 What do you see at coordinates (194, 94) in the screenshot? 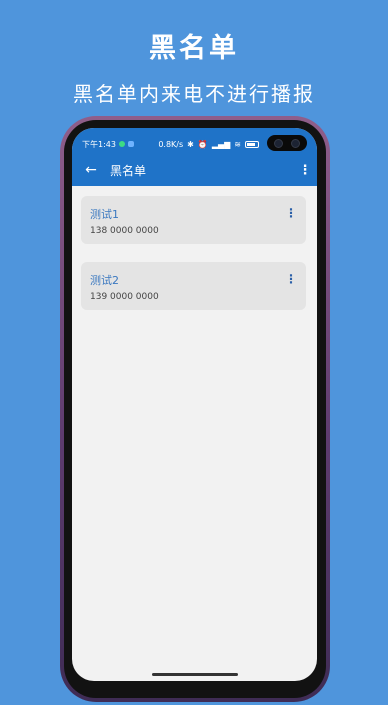
I see `promo-subtitle: 黑名单内来电不进行播报` at bounding box center [194, 94].